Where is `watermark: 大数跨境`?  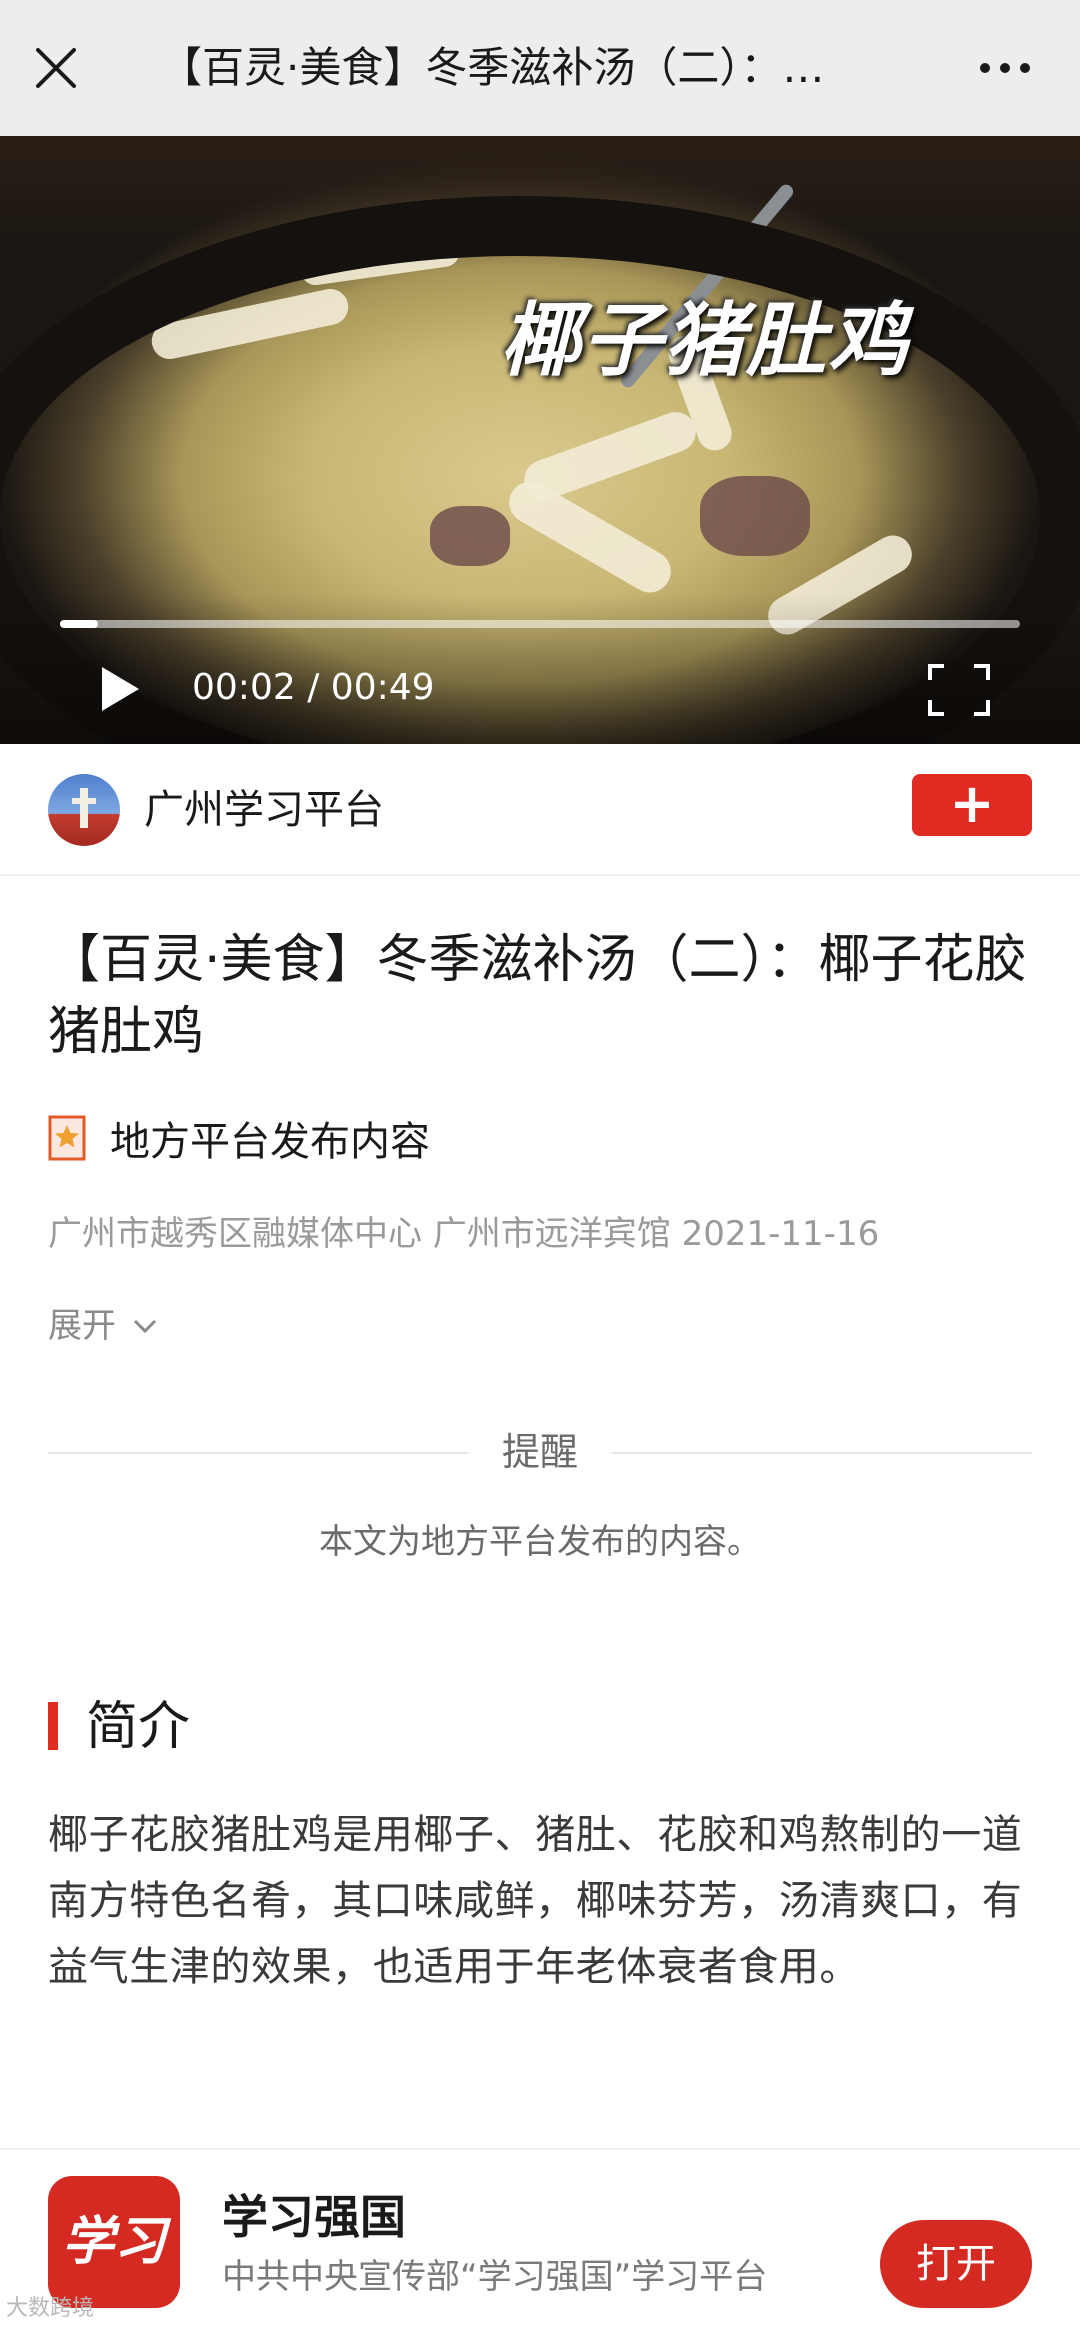 watermark: 大数跨境 is located at coordinates (50, 2308).